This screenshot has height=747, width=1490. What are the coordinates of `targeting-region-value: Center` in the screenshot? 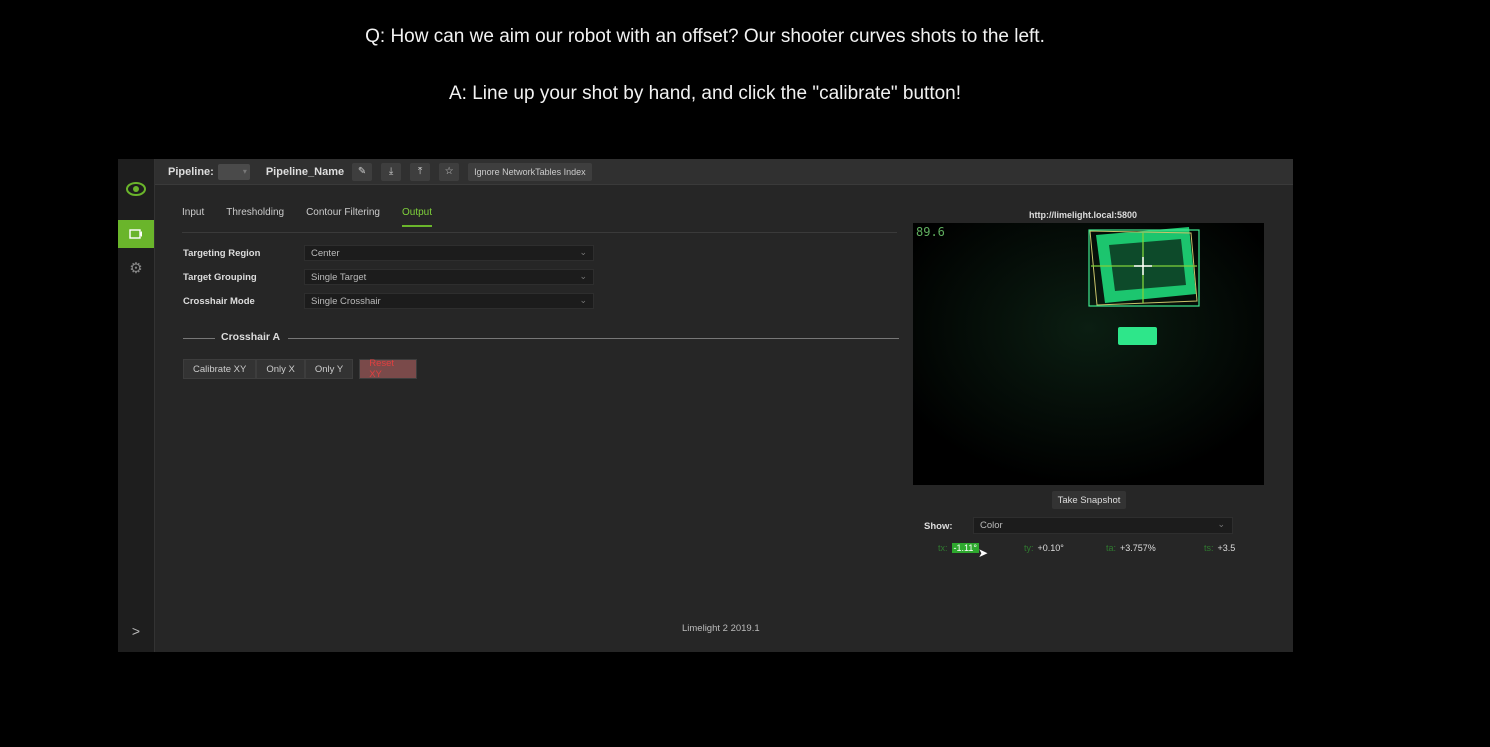 It's located at (325, 253).